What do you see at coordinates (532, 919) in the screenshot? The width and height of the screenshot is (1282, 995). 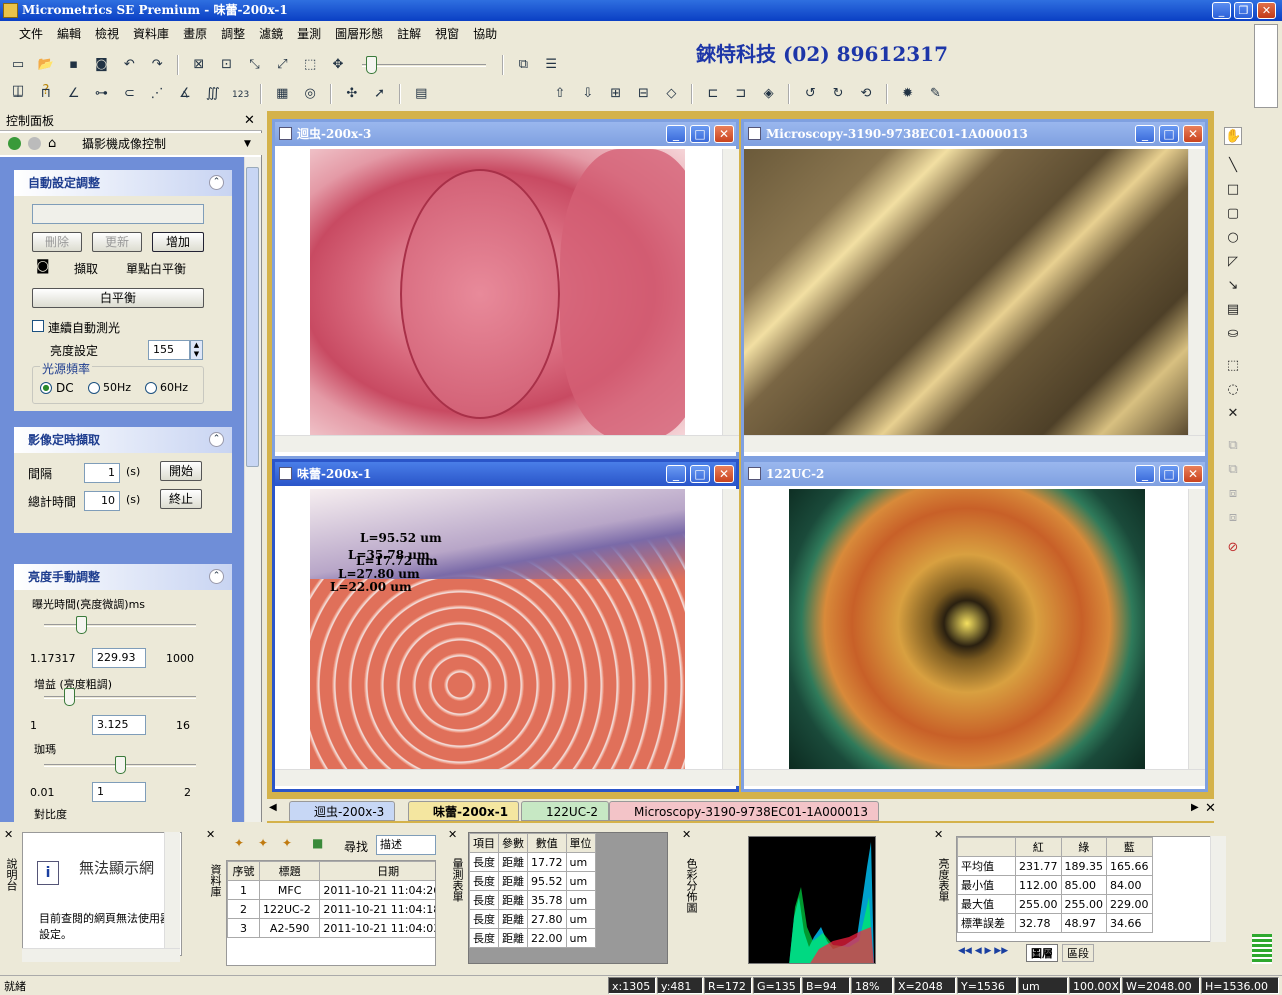 I see `table-row: 長度 距離 27.80 um` at bounding box center [532, 919].